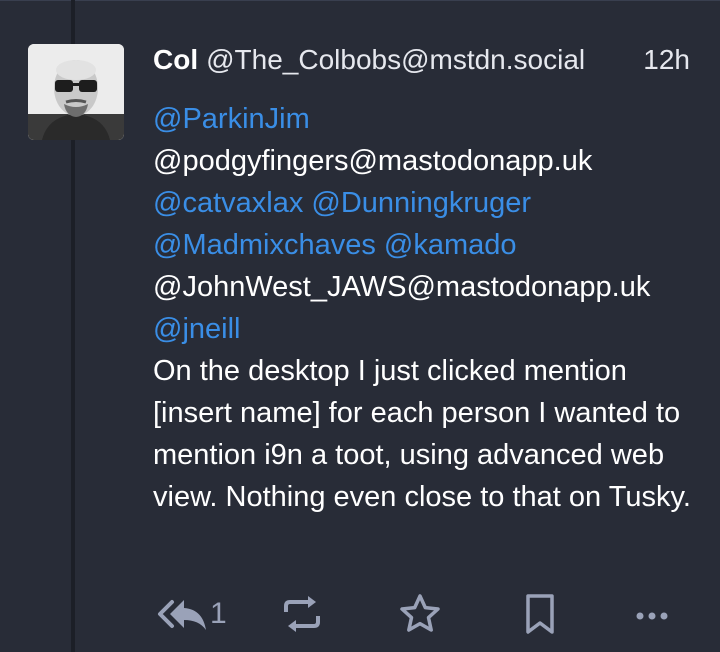  Describe the element at coordinates (231, 119) in the screenshot. I see `mention-link: @ParkinJim` at that location.